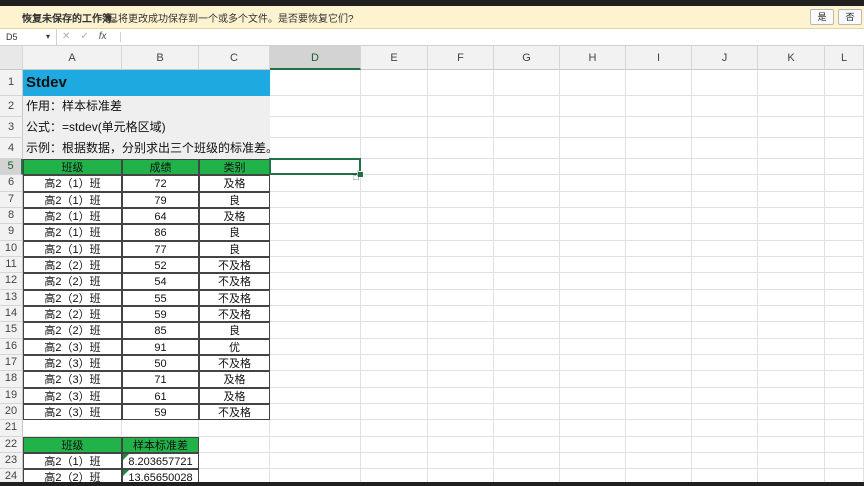  What do you see at coordinates (11, 83) in the screenshot?
I see `row-header-1: 1` at bounding box center [11, 83].